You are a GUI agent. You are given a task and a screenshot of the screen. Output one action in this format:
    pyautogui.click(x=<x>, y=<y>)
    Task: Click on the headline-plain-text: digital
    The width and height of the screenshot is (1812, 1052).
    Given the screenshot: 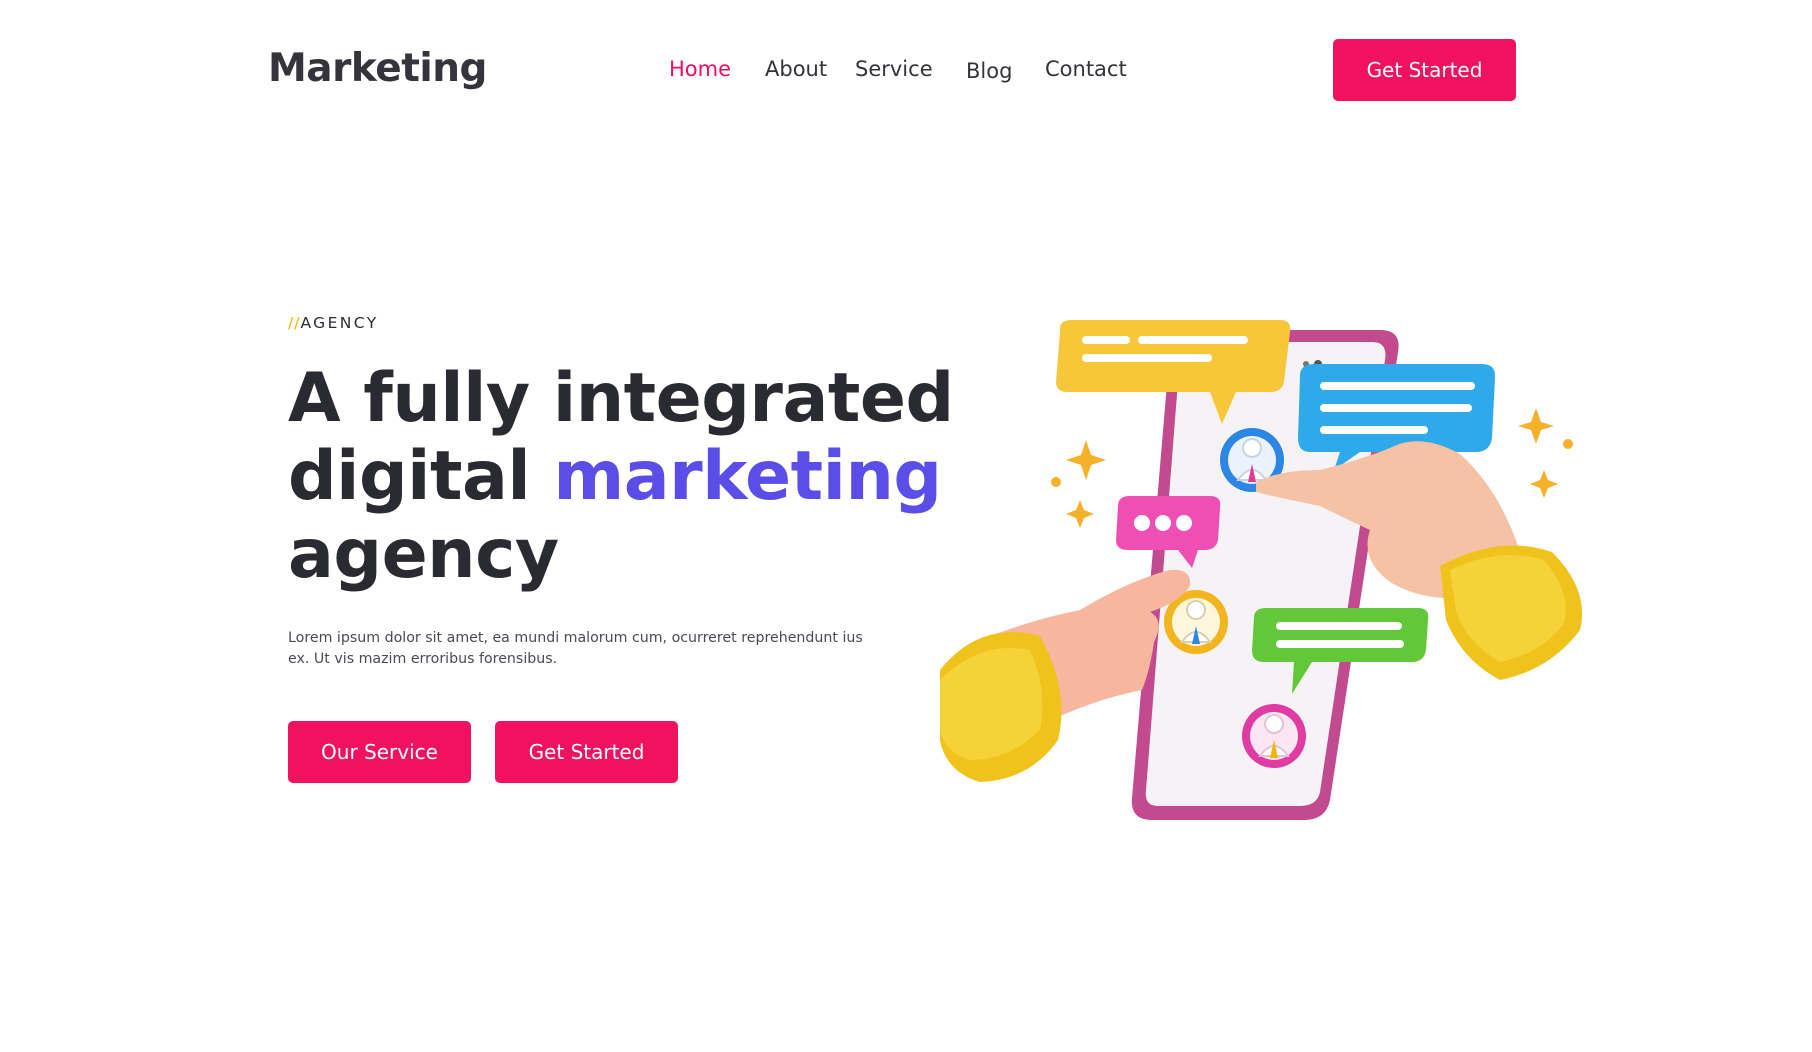 What is the action you would take?
    pyautogui.click(x=421, y=476)
    